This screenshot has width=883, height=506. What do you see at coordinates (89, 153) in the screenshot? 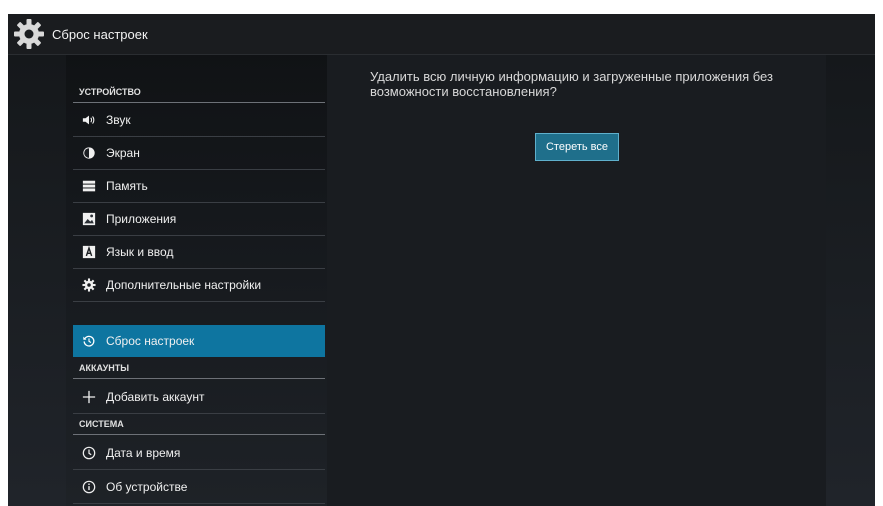
I see `brightness-icon` at bounding box center [89, 153].